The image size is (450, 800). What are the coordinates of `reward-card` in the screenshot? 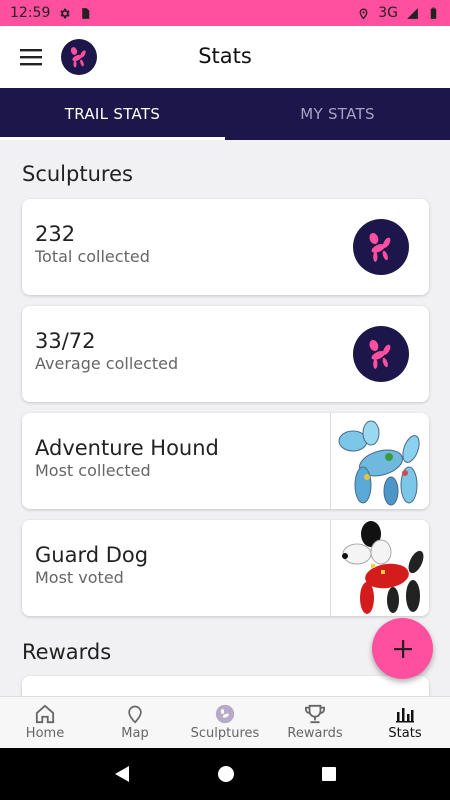 It's located at (225, 686).